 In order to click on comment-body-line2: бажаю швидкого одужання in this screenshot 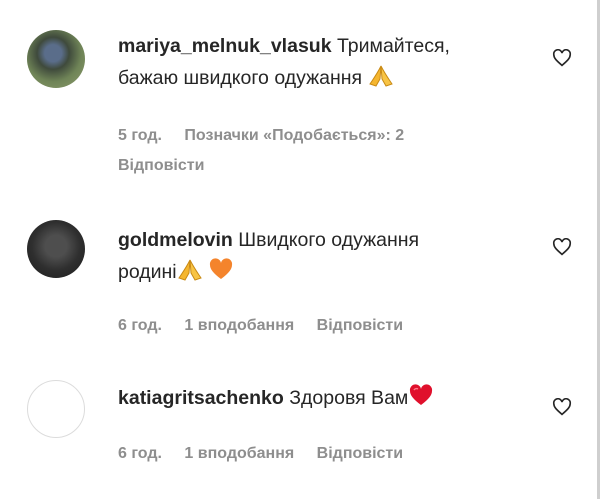, I will do `click(240, 78)`.